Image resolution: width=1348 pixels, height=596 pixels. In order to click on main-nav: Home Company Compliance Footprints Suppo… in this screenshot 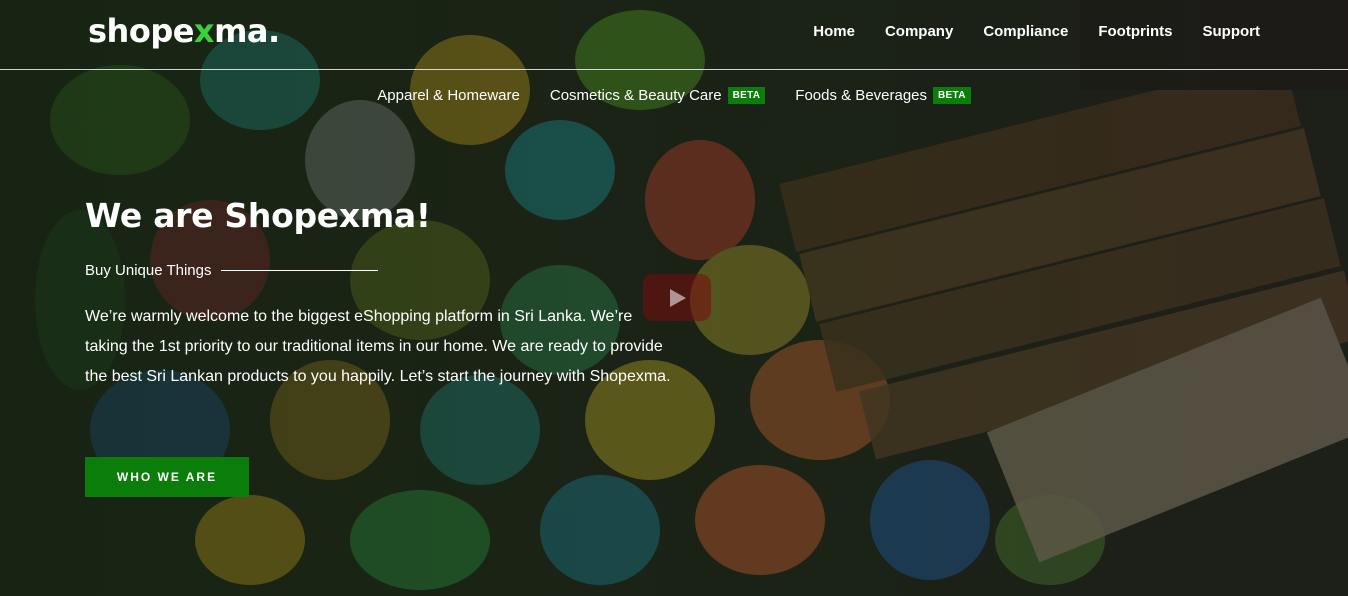, I will do `click(1036, 31)`.